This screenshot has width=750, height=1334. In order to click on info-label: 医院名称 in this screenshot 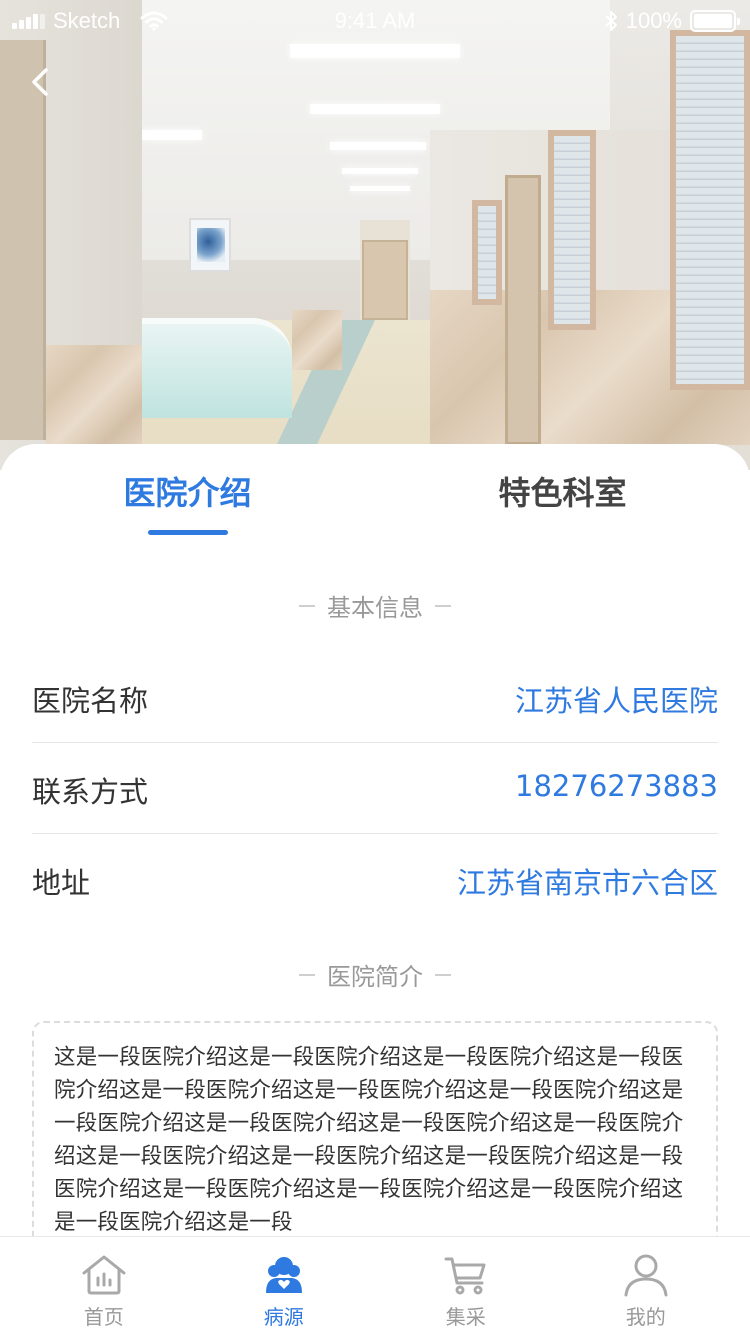, I will do `click(90, 701)`.